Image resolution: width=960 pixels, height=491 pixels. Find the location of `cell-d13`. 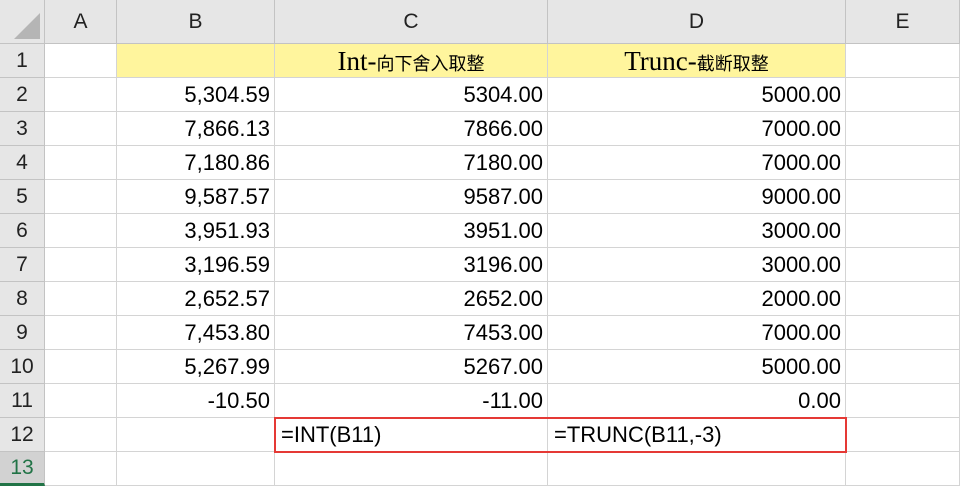

cell-d13 is located at coordinates (697, 469).